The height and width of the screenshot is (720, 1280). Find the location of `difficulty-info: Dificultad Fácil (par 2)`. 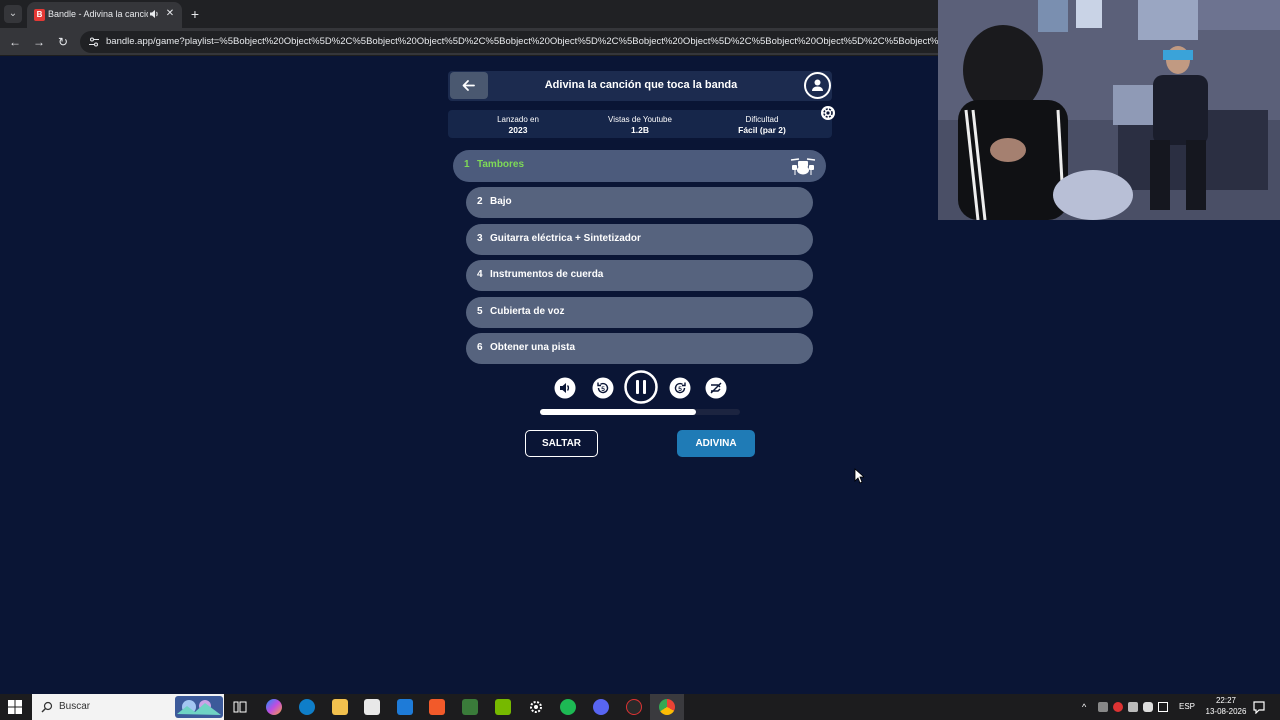

difficulty-info: Dificultad Fácil (par 2) is located at coordinates (762, 125).